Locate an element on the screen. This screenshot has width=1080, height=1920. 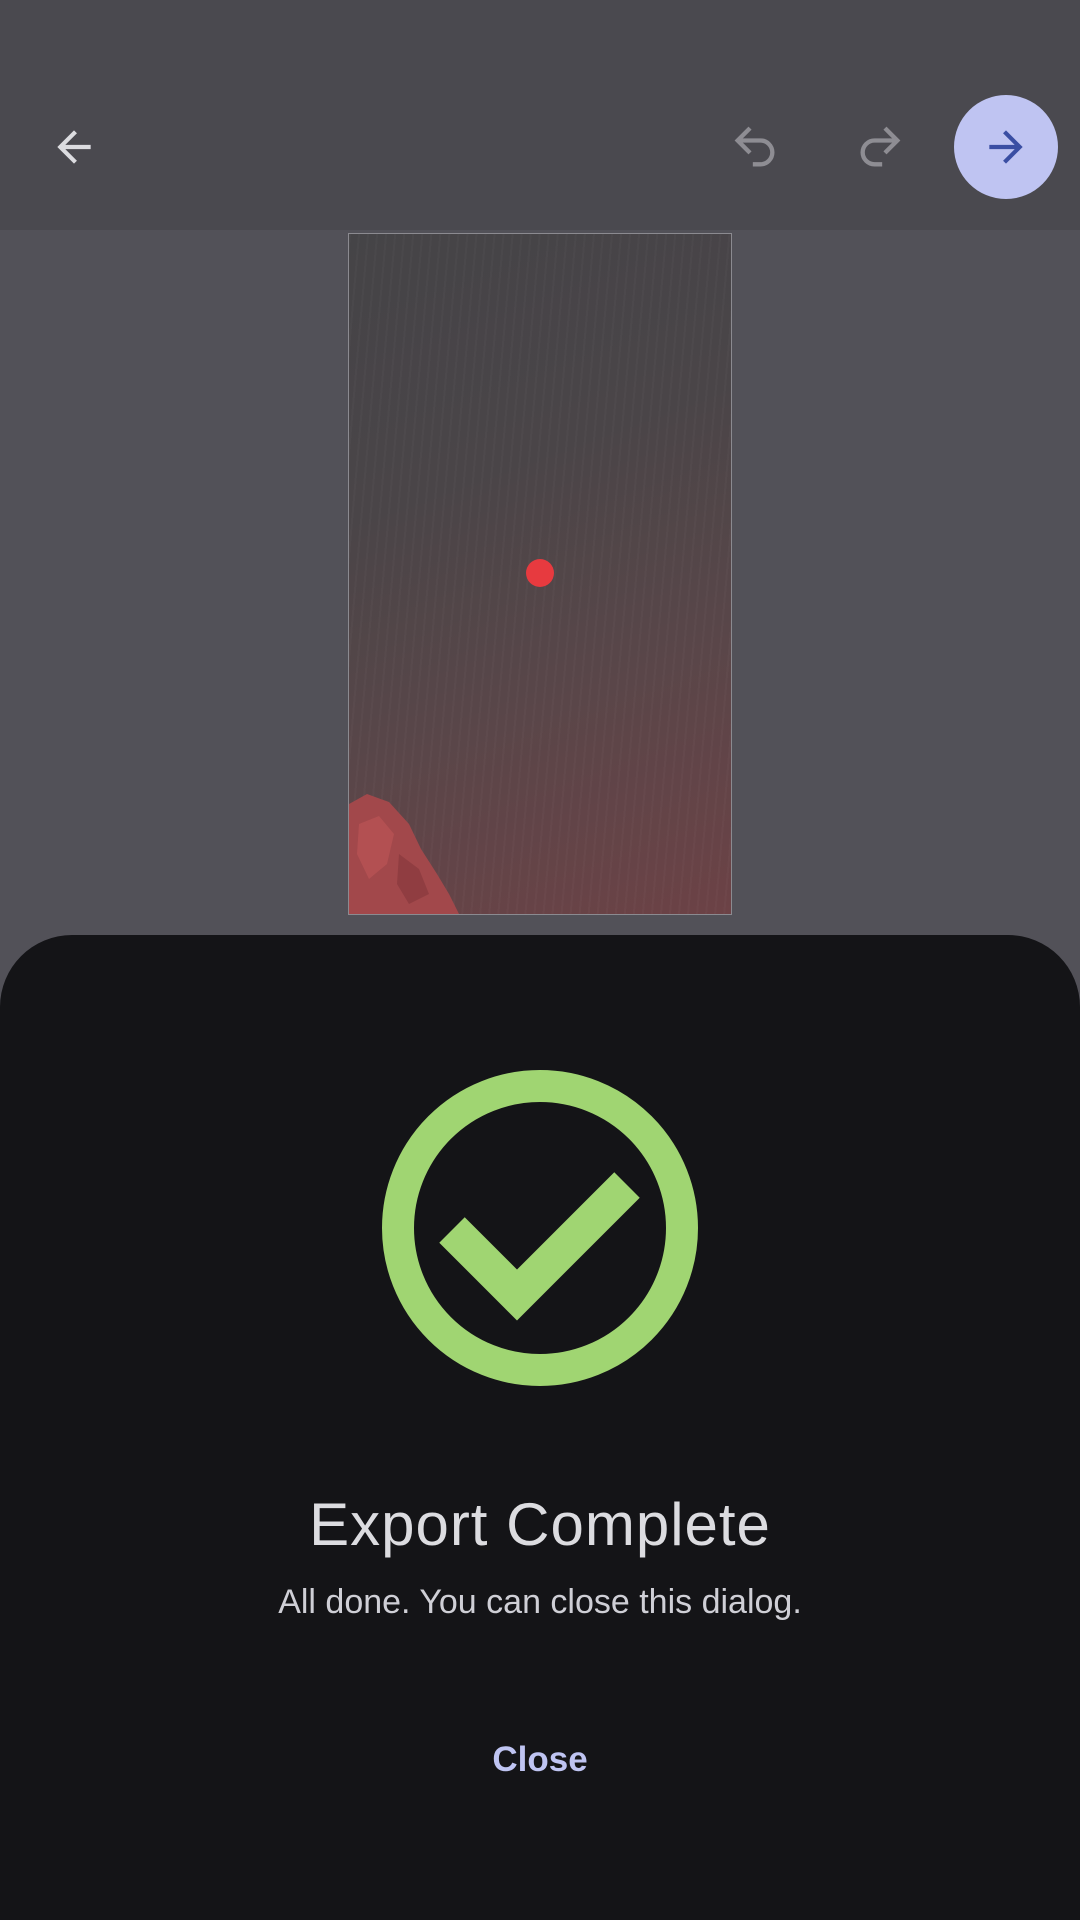
back-button is located at coordinates (74, 147).